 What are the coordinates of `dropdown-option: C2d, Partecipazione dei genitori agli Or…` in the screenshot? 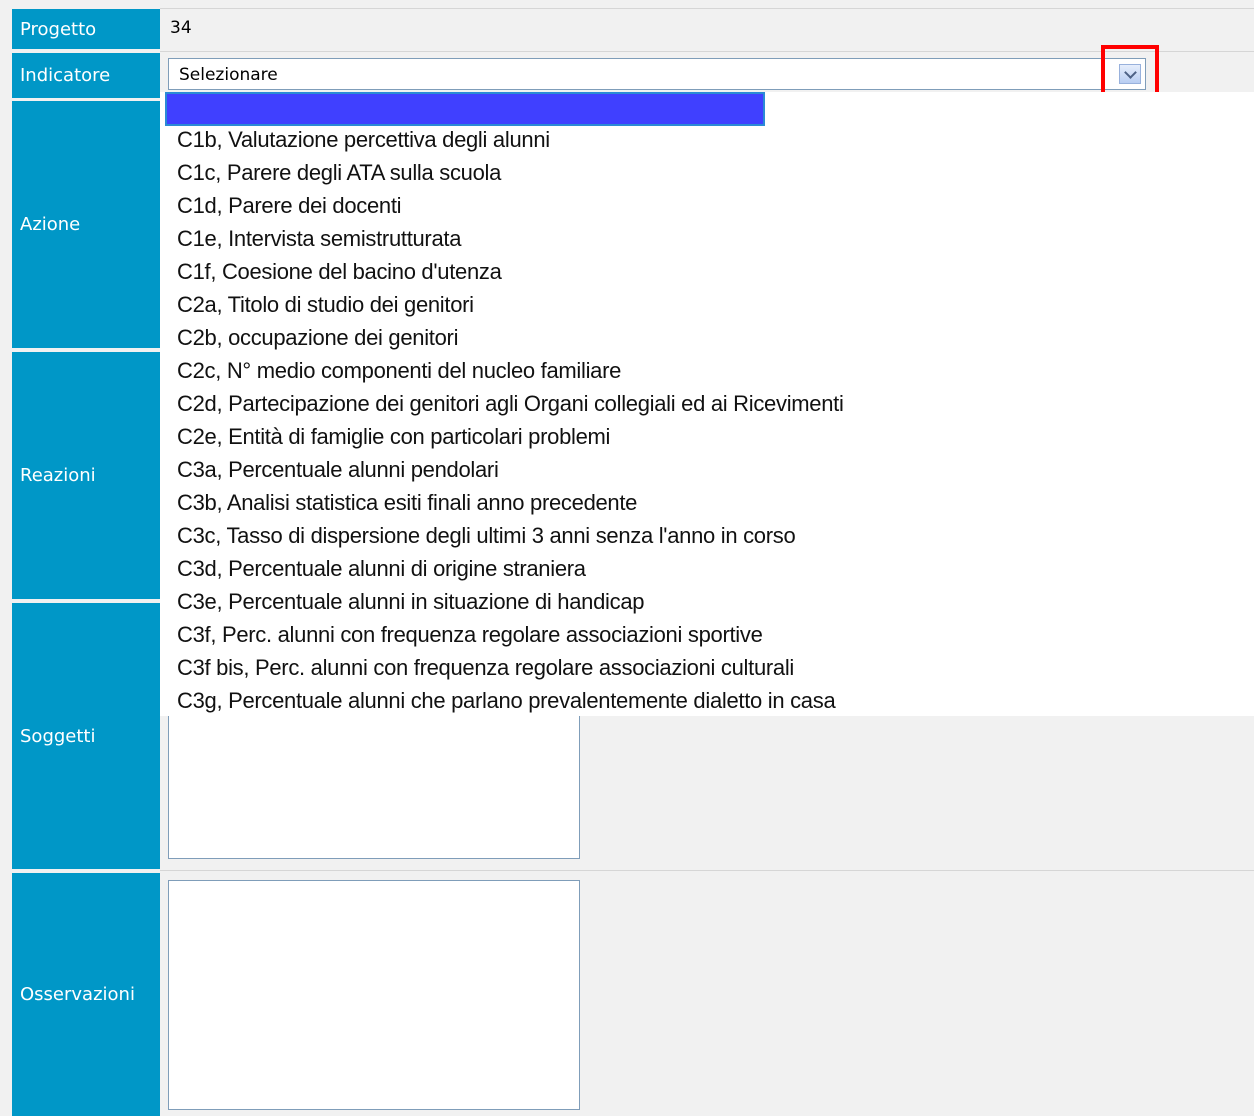 It's located at (510, 404).